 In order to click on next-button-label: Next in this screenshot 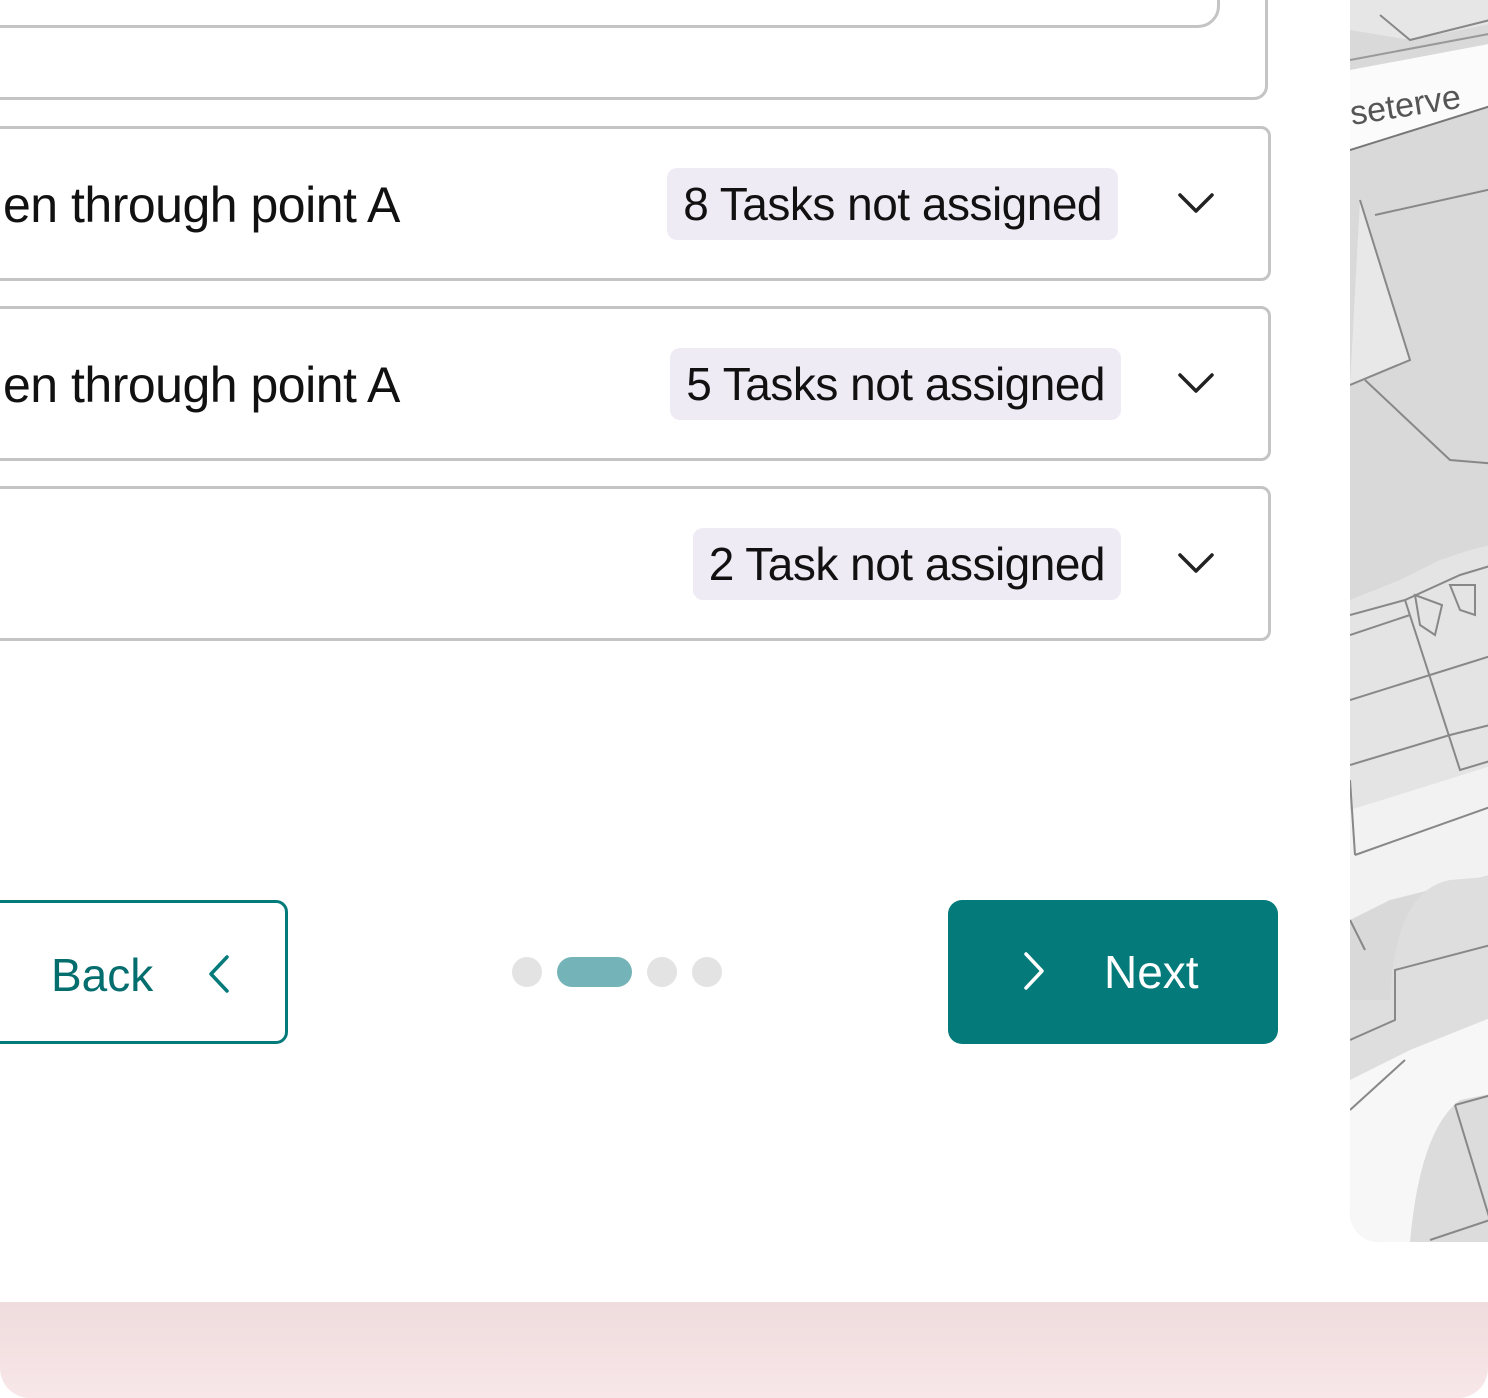, I will do `click(1151, 972)`.